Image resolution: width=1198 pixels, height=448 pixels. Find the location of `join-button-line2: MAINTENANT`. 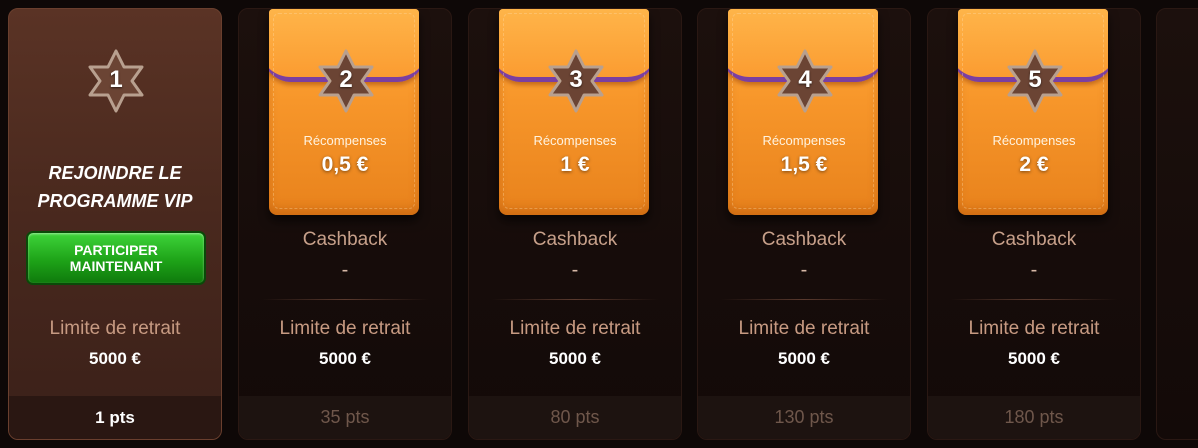

join-button-line2: MAINTENANT is located at coordinates (116, 266).